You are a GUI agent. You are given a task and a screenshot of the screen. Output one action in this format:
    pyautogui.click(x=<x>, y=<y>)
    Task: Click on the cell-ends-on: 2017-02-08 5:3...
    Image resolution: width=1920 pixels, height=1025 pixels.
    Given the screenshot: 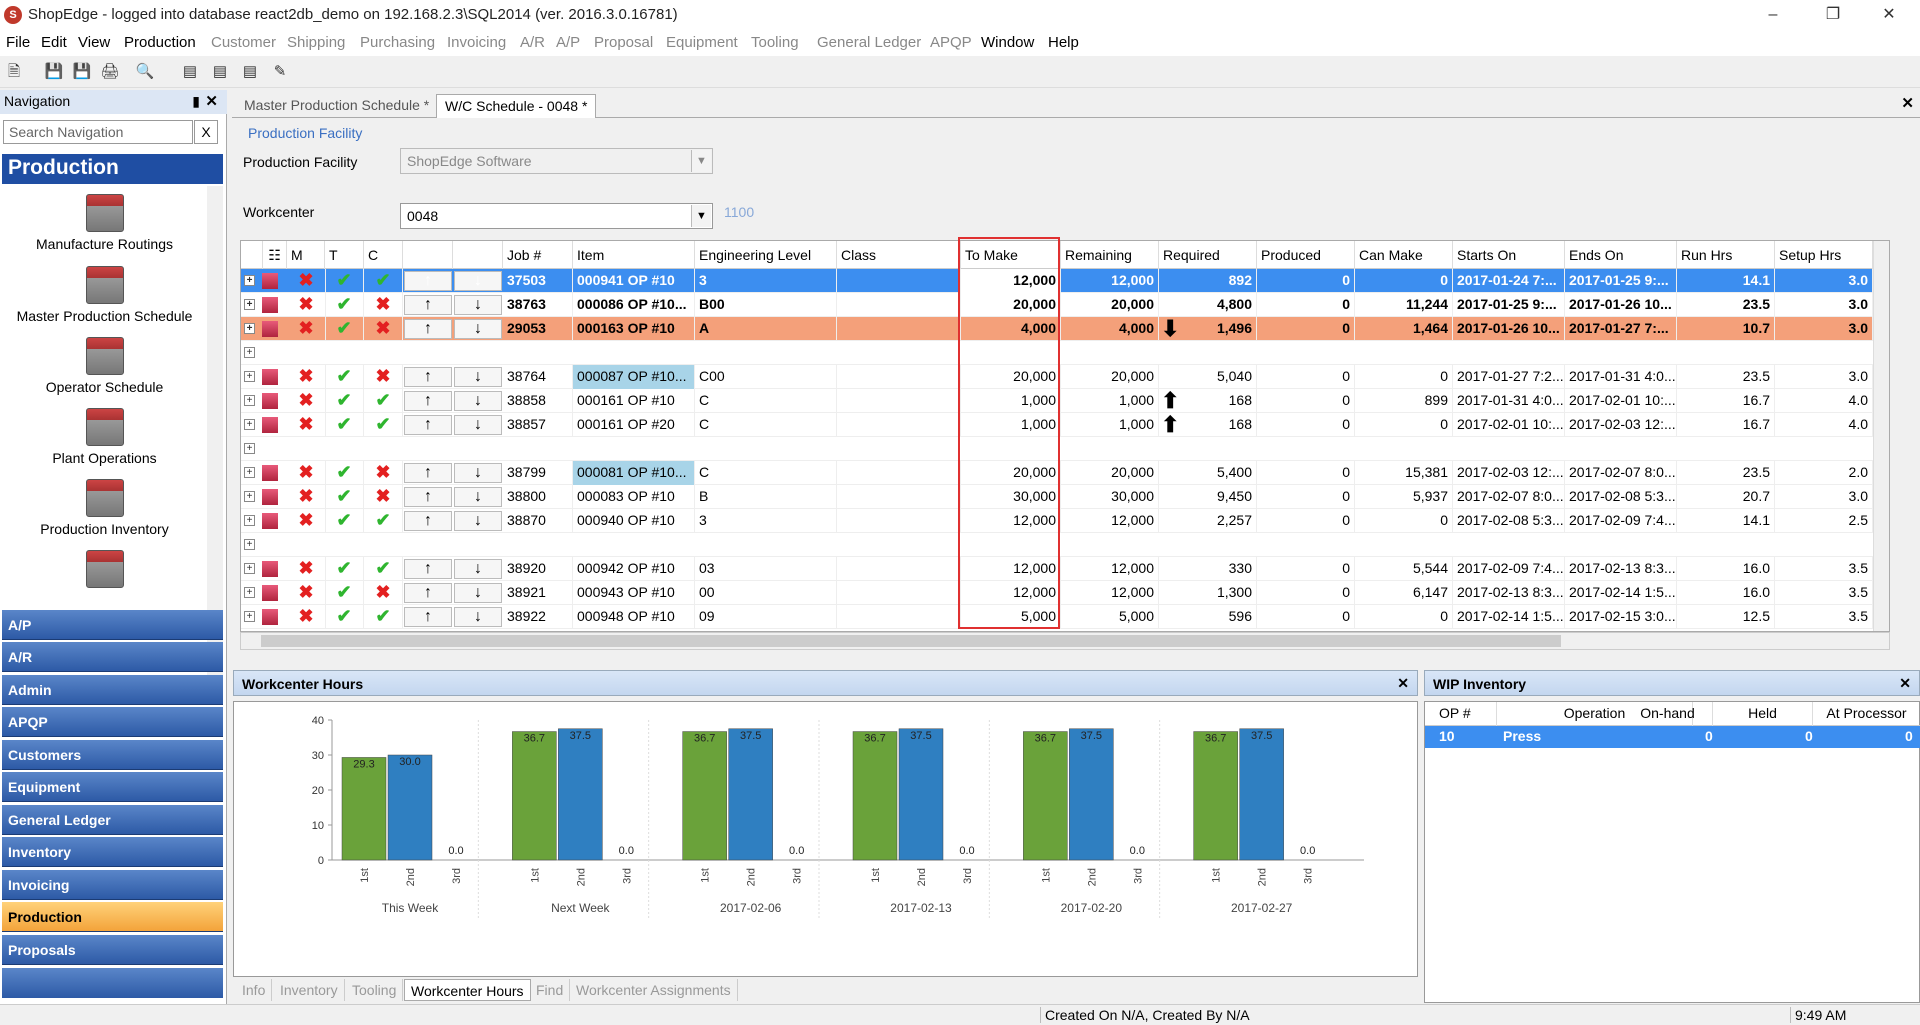 What is the action you would take?
    pyautogui.click(x=1621, y=497)
    